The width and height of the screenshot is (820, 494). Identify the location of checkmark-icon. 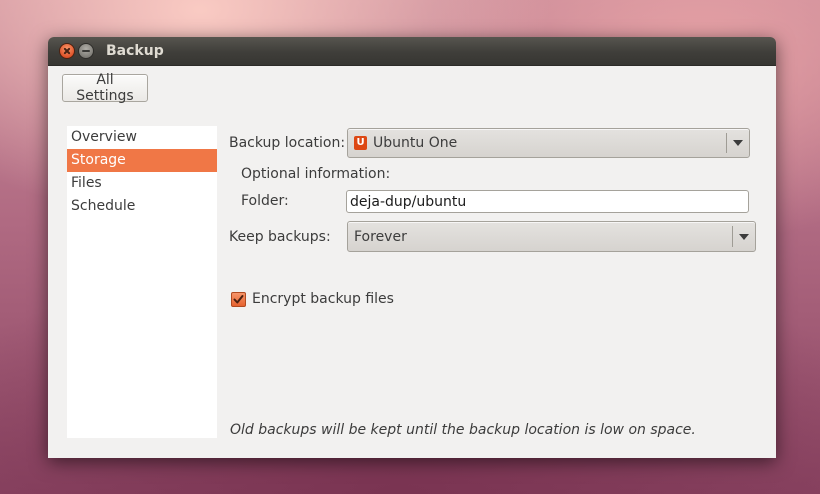
(238, 298).